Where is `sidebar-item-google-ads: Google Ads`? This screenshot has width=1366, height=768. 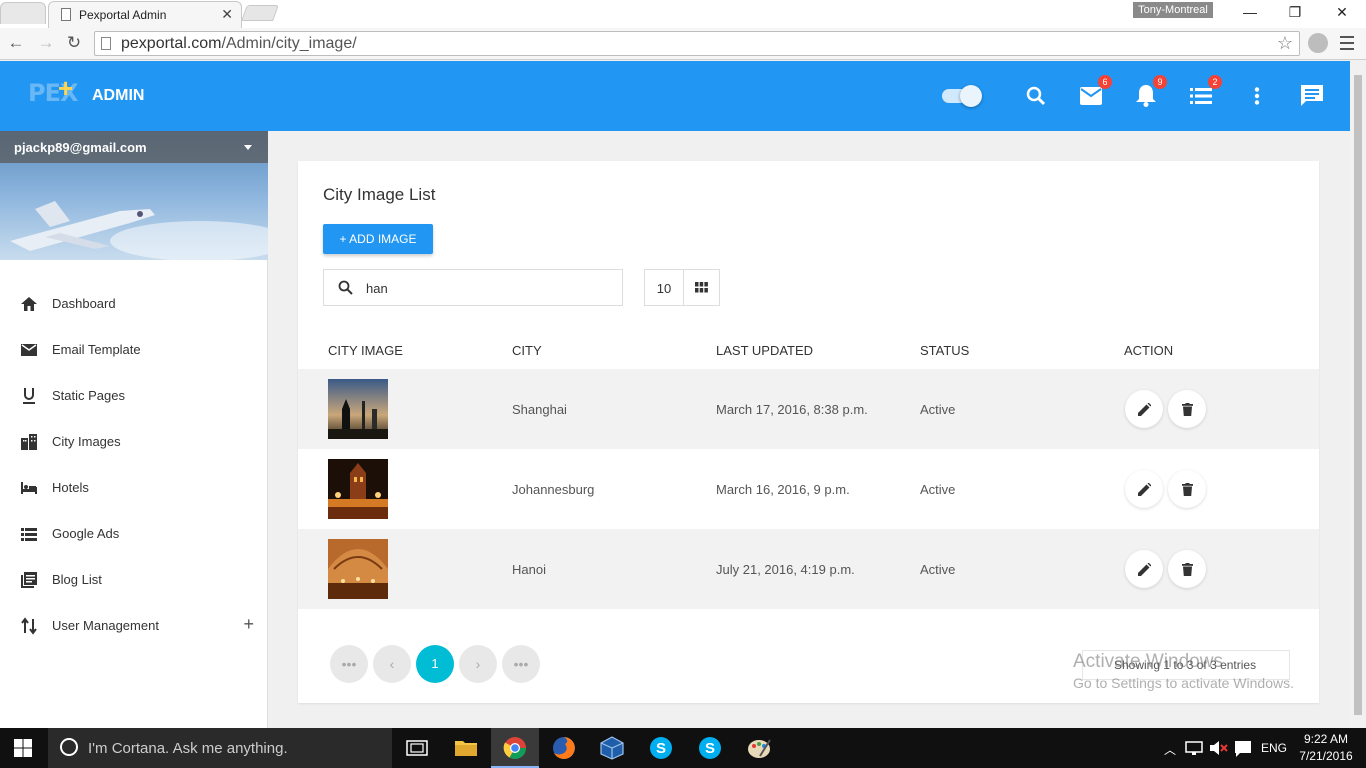 sidebar-item-google-ads: Google Ads is located at coordinates (134, 534).